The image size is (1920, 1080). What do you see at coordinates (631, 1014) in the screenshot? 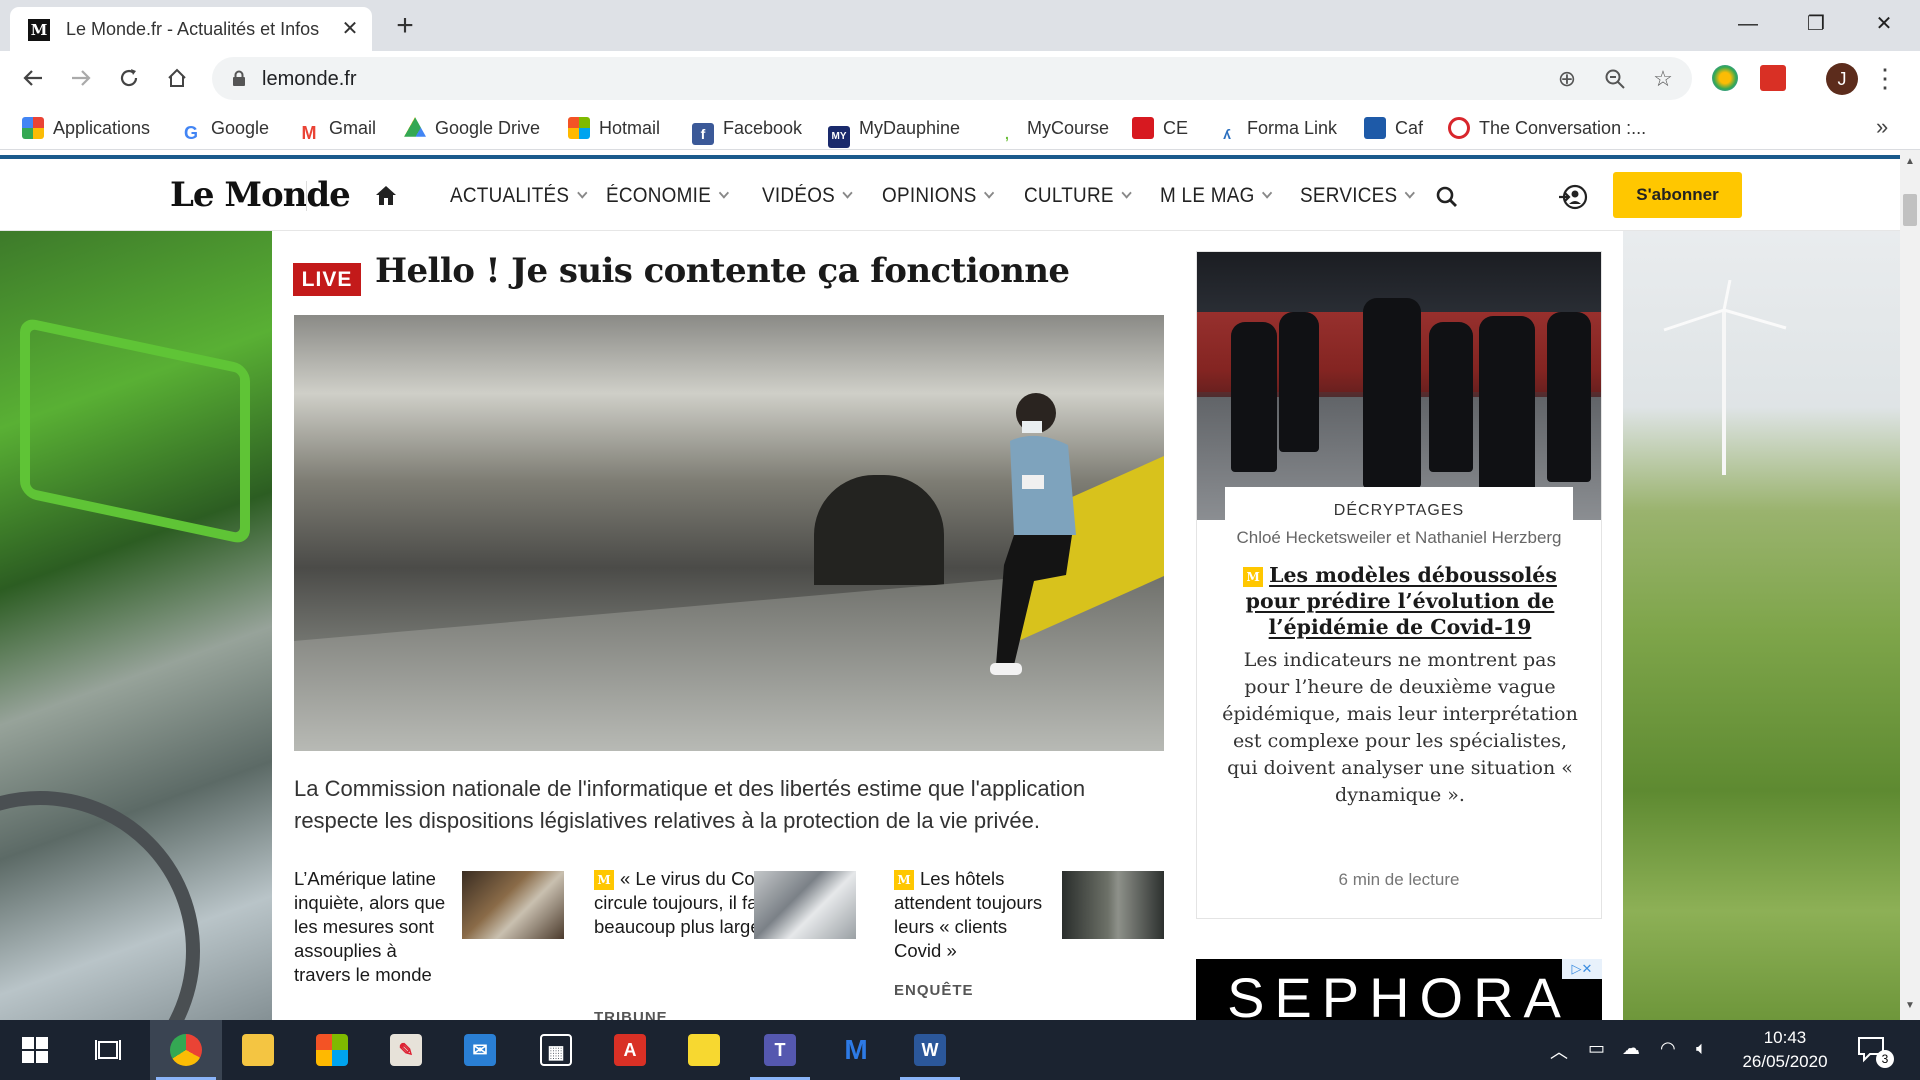
I see `subarticle-kicker: TRIBUNE` at bounding box center [631, 1014].